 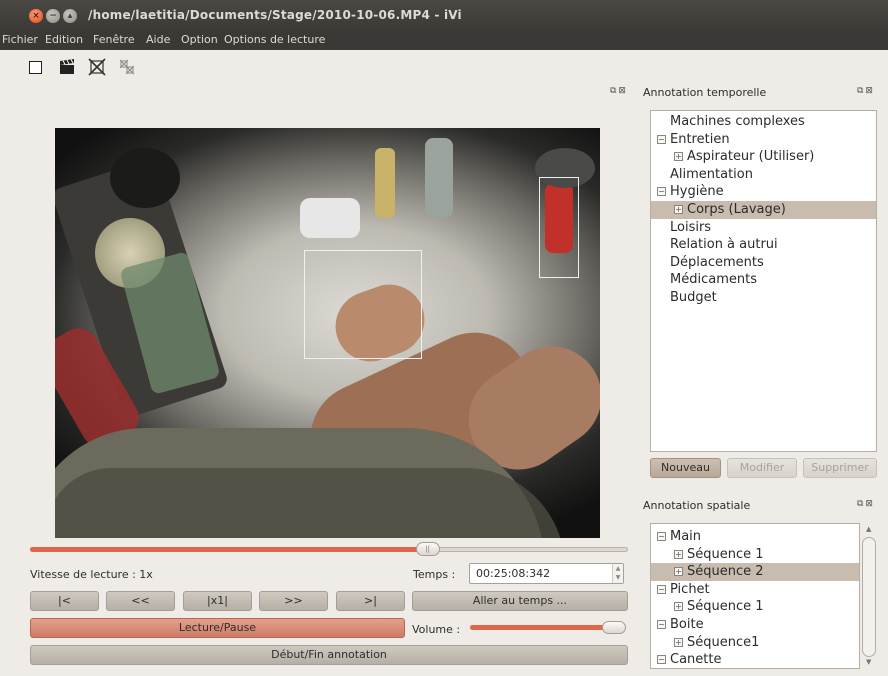 What do you see at coordinates (693, 297) in the screenshot?
I see `tree-item-label: Budget` at bounding box center [693, 297].